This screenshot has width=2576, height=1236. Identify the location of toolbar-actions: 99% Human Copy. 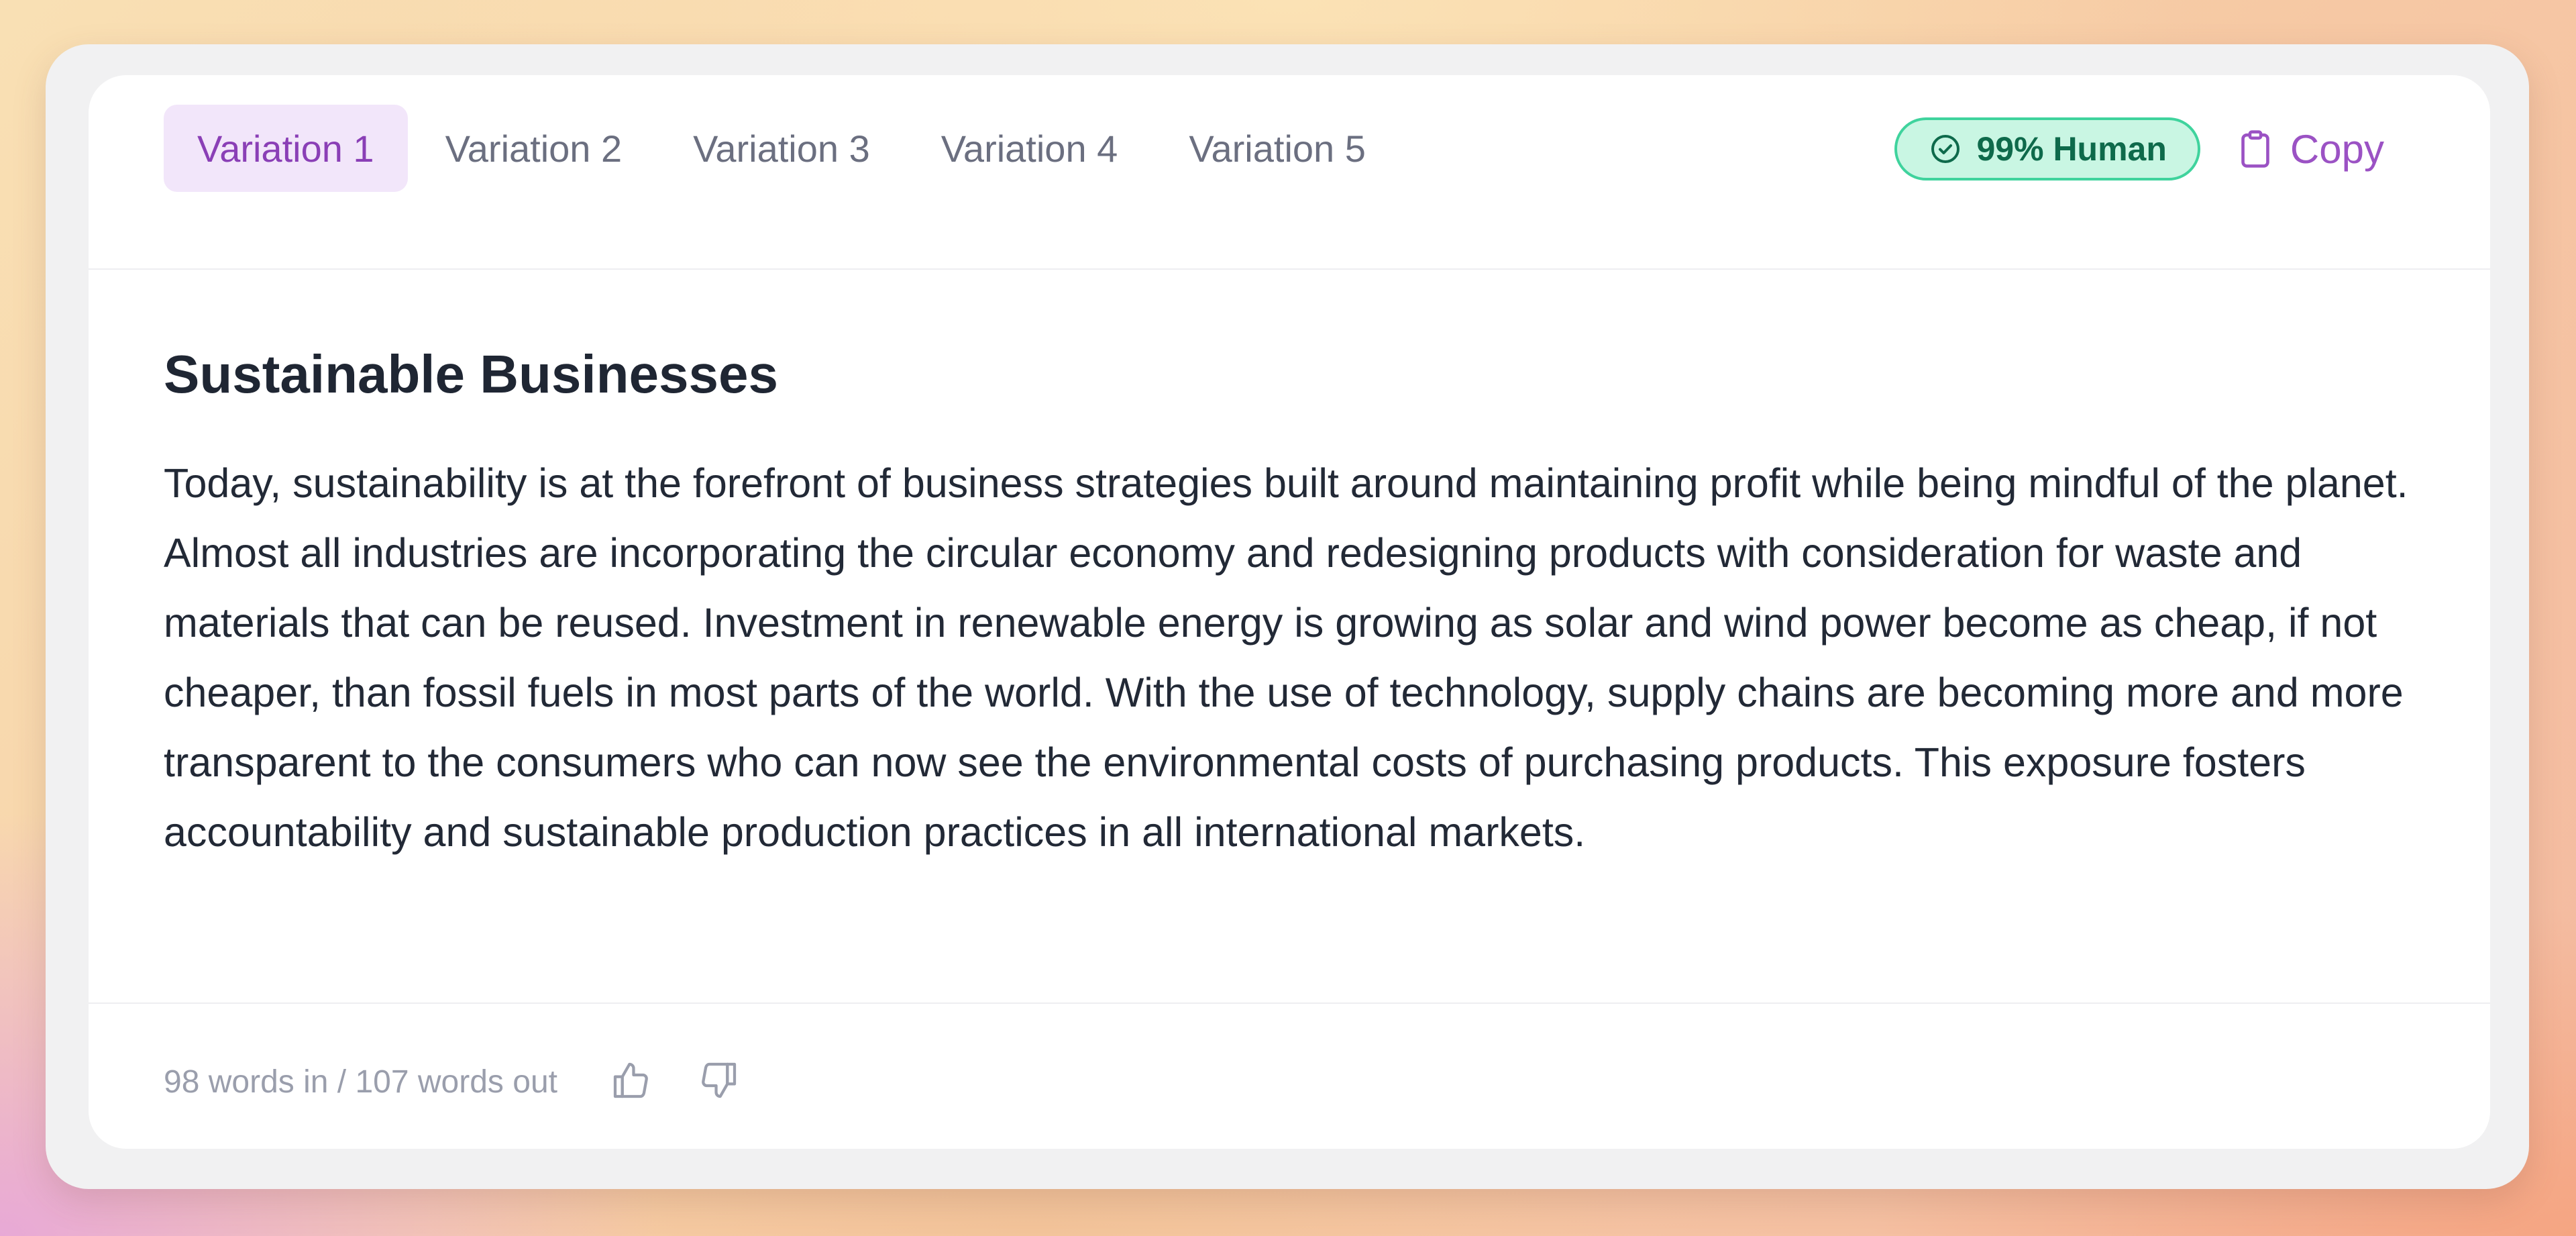
(2139, 149).